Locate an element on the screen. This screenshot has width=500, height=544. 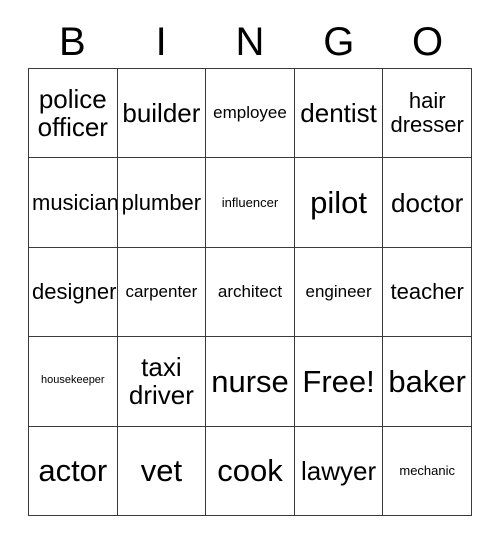
bingo-cell-label: influencer is located at coordinates (250, 202).